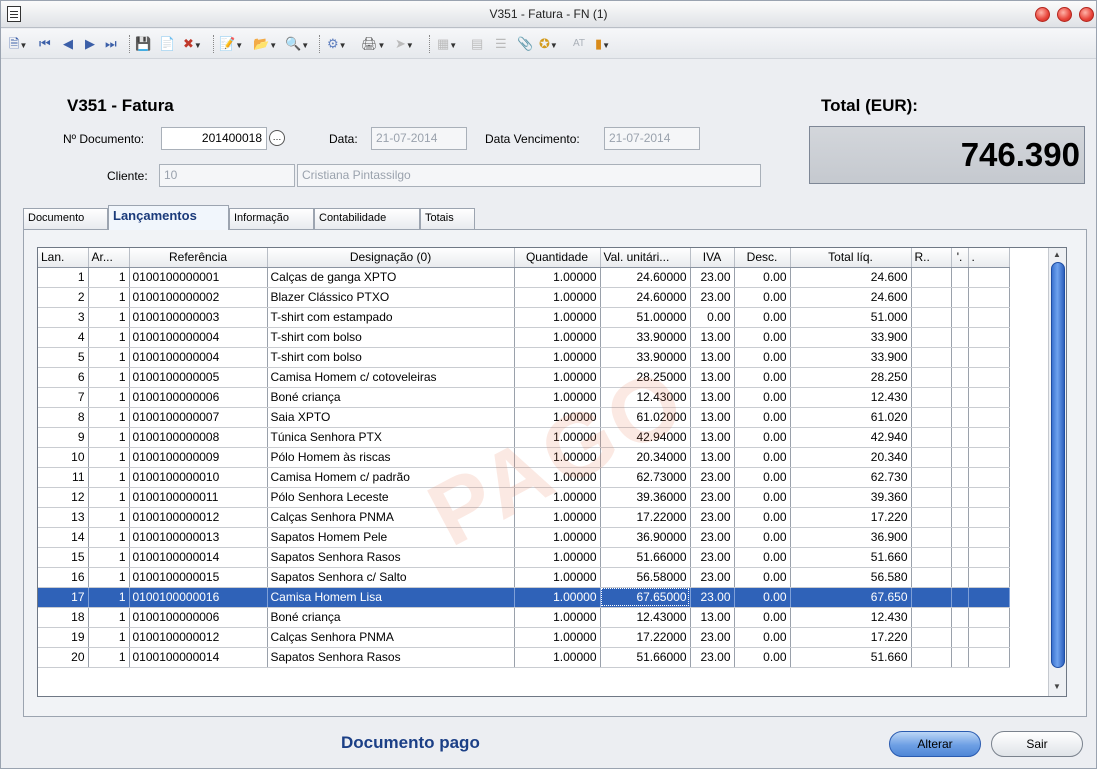 The width and height of the screenshot is (1097, 769). I want to click on table-cell: 62.730, so click(851, 477).